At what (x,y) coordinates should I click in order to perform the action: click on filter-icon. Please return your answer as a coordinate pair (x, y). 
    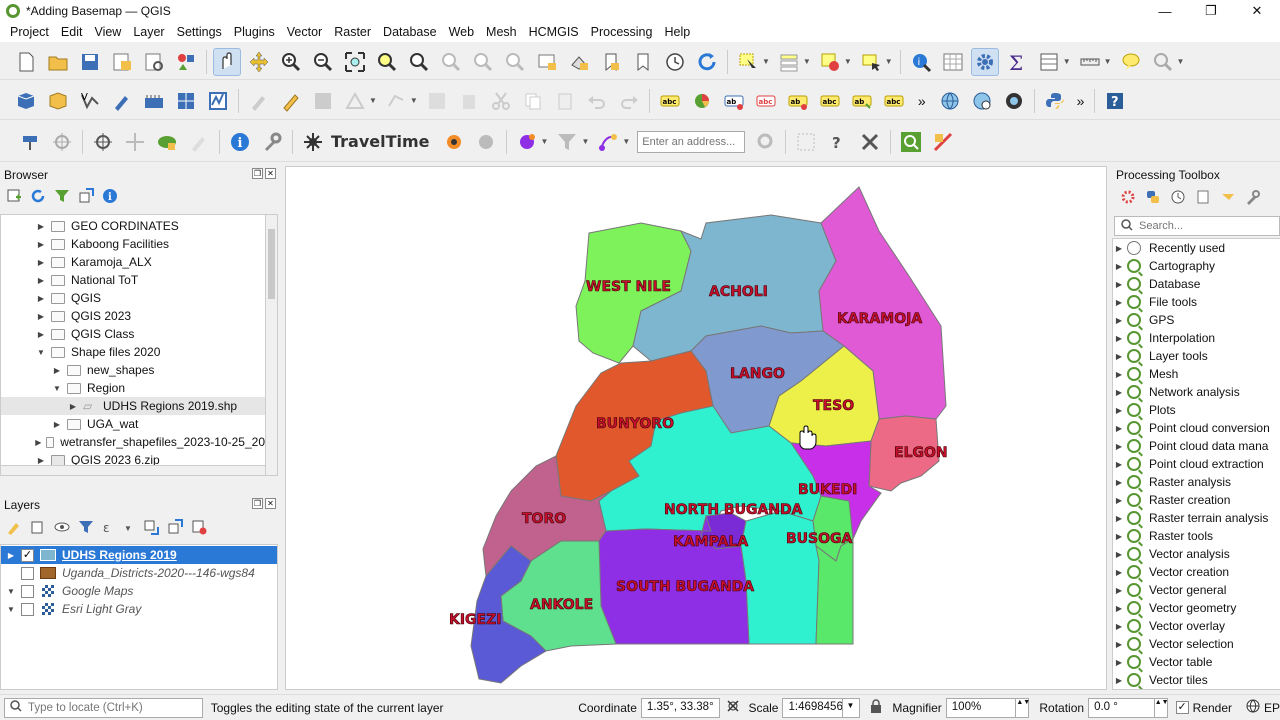
    Looking at the image, I should click on (62, 197).